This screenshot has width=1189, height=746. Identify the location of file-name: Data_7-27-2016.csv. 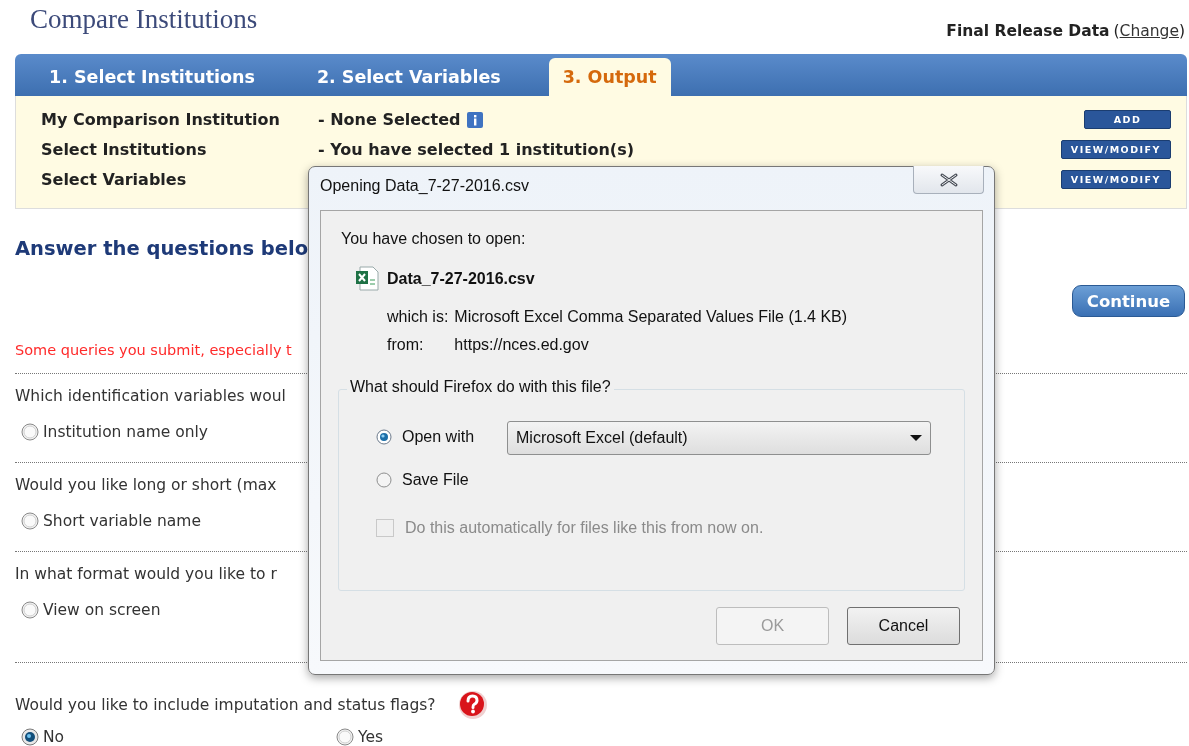
(461, 278).